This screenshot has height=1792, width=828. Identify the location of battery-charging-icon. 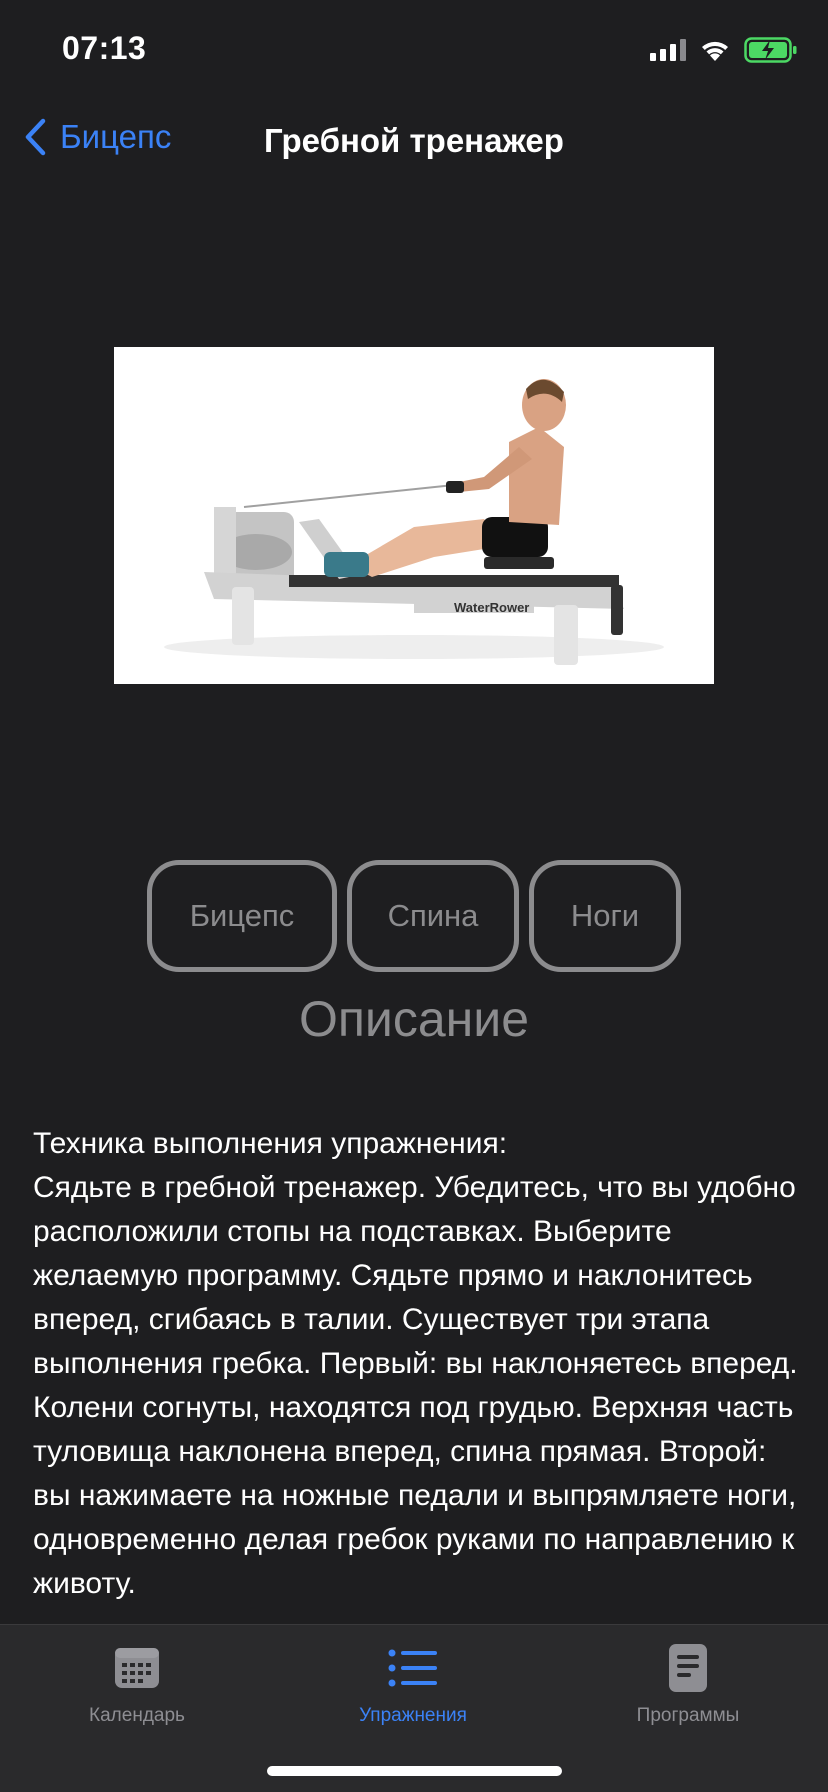
(770, 50).